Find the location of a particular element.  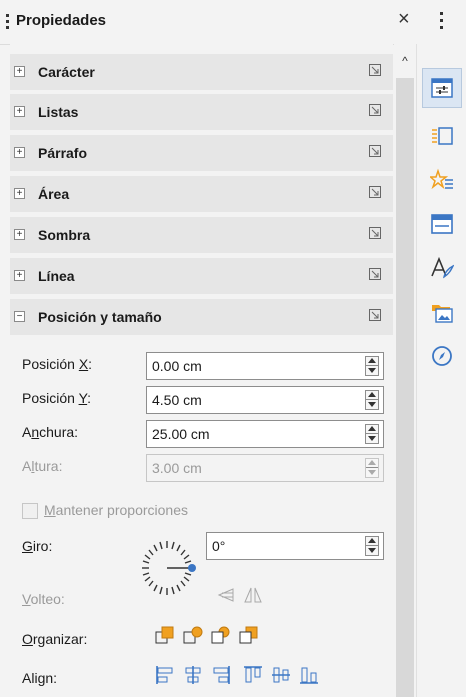

gallery-icon is located at coordinates (441, 179).